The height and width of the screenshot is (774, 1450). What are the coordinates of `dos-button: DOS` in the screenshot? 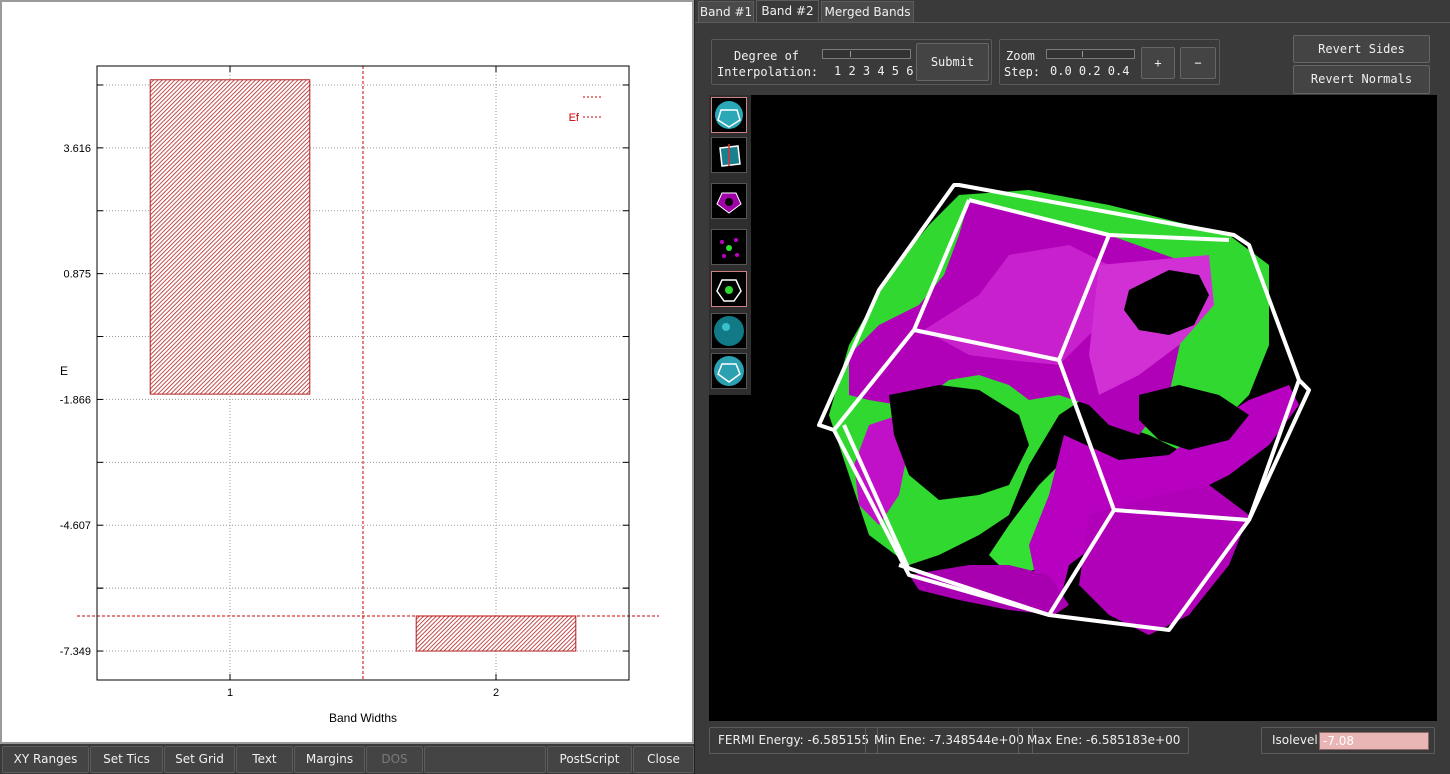 It's located at (394, 759).